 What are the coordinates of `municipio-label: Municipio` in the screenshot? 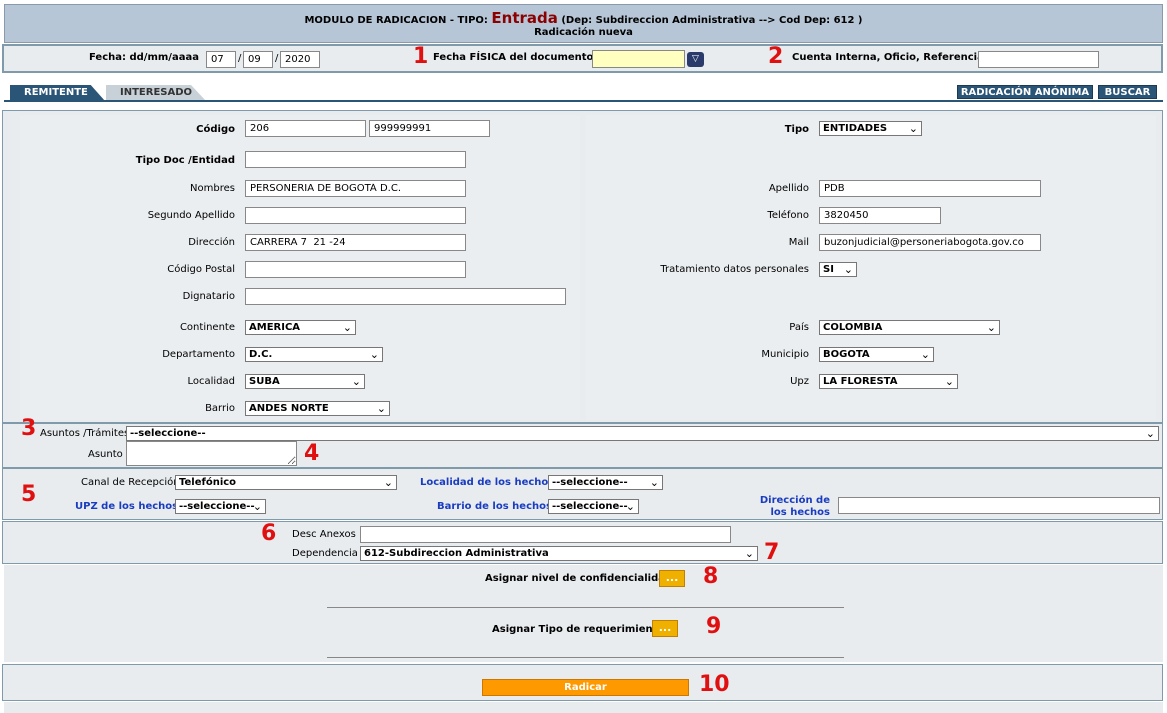 It's located at (785, 354).